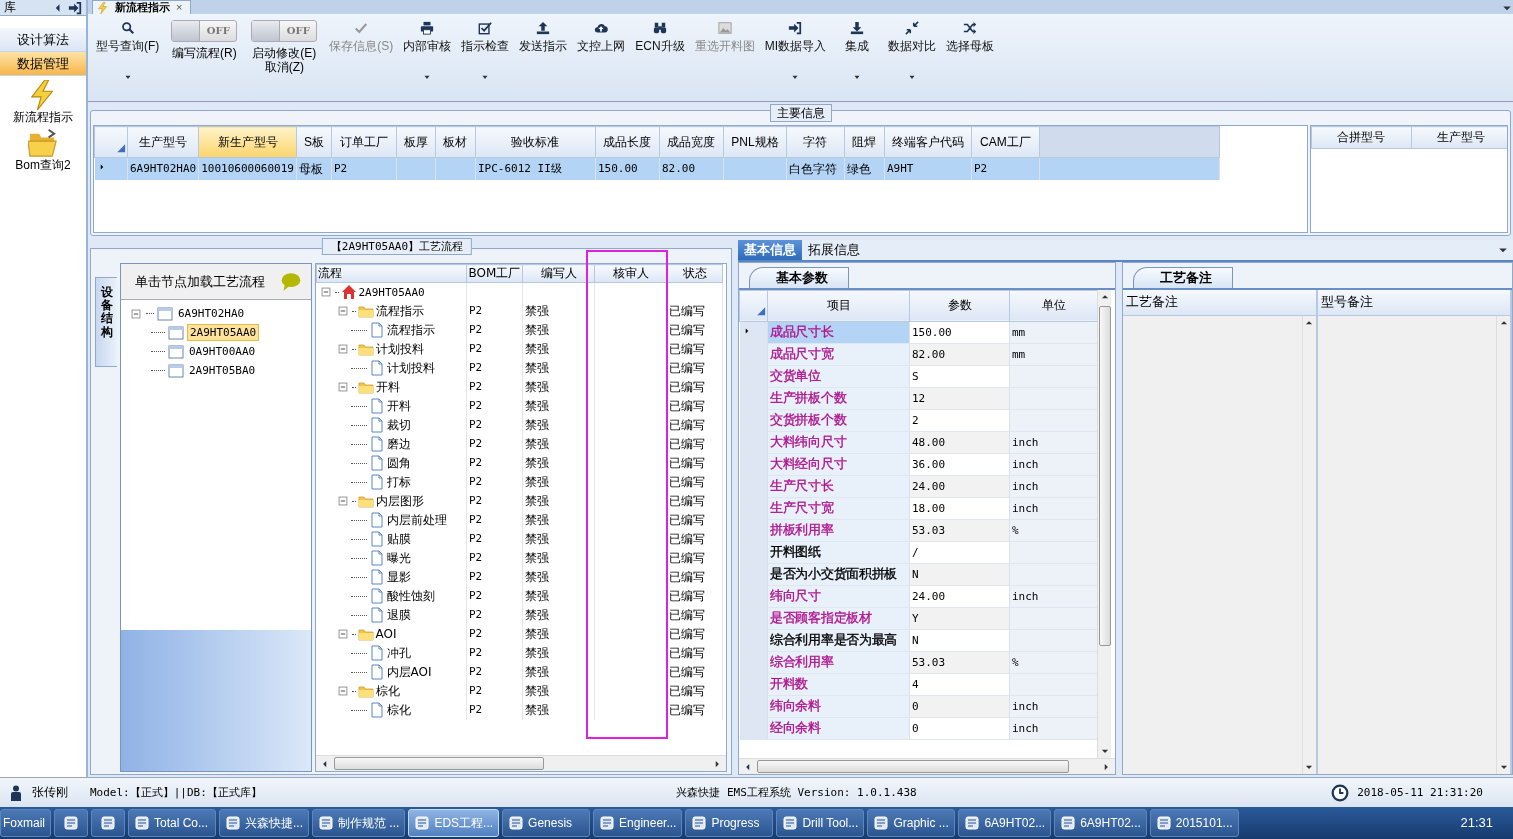  I want to click on tree-node: 内层前处理, so click(416, 520).